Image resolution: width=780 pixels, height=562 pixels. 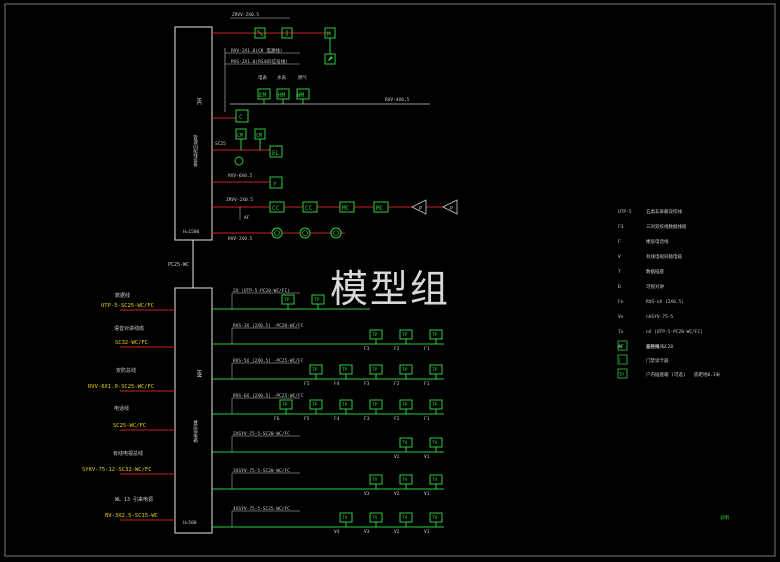 I want to click on sensor-circle, so click(x=239, y=161).